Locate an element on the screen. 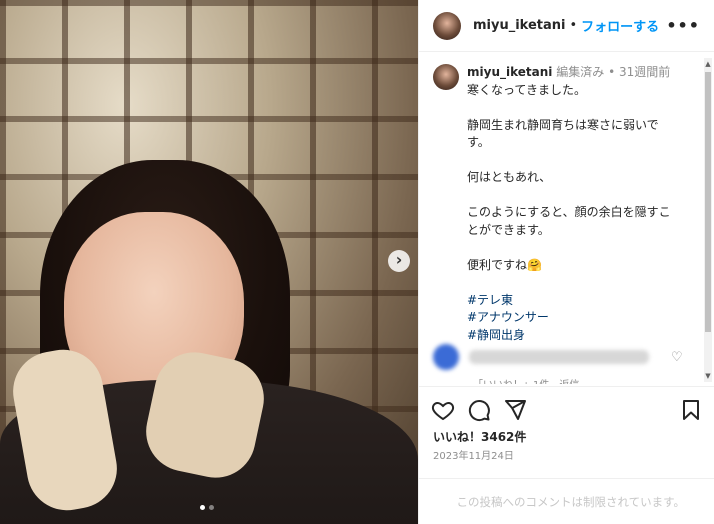  comments-restricted-notice: この投稿へのコメントは制限されています。 is located at coordinates (566, 501).